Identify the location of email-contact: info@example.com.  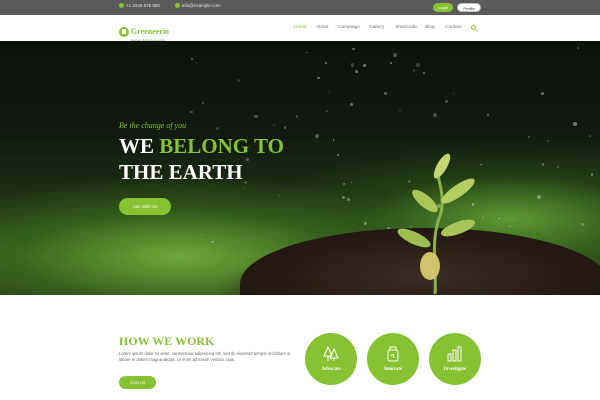
(198, 5).